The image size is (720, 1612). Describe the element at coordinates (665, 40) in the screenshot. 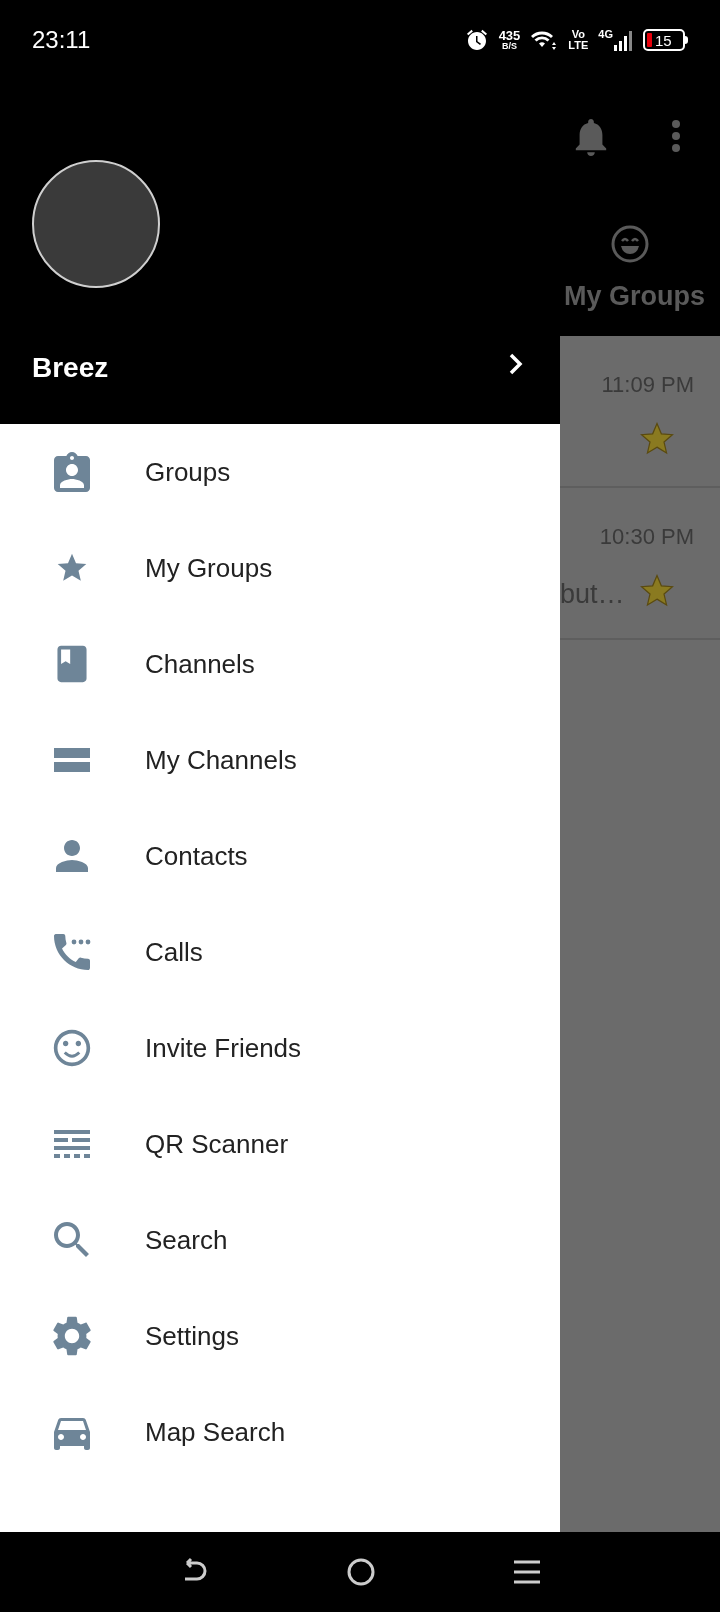

I see `battery-indicator: 15` at that location.